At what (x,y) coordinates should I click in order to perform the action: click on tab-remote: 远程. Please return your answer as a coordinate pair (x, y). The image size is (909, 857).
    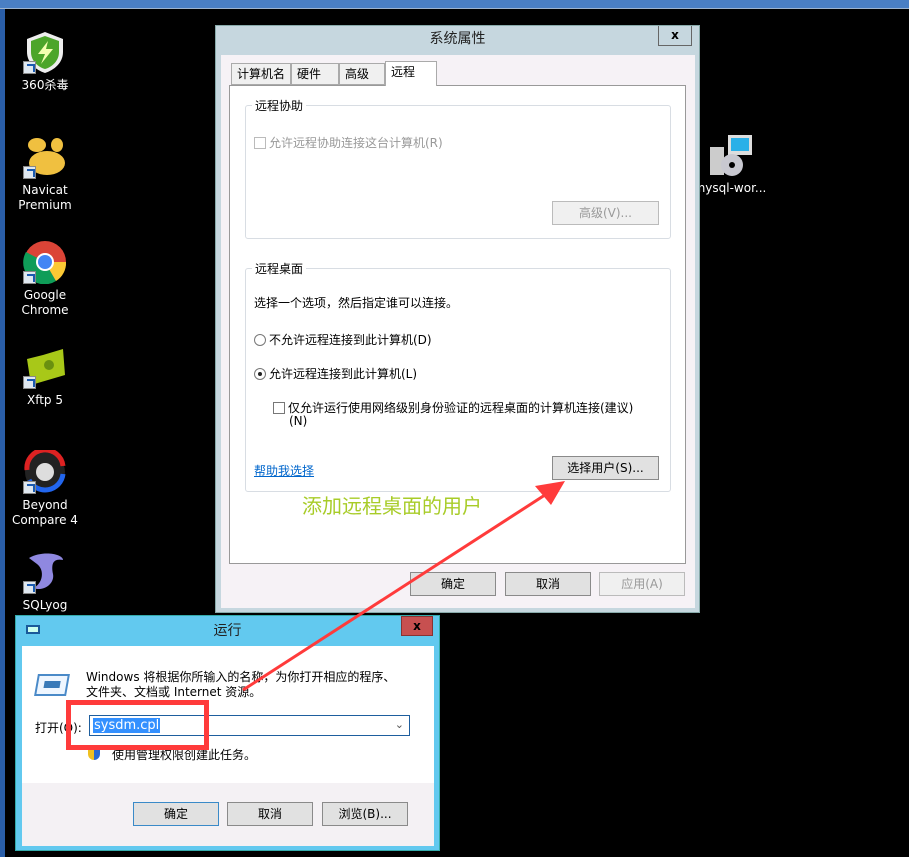
    Looking at the image, I should click on (411, 73).